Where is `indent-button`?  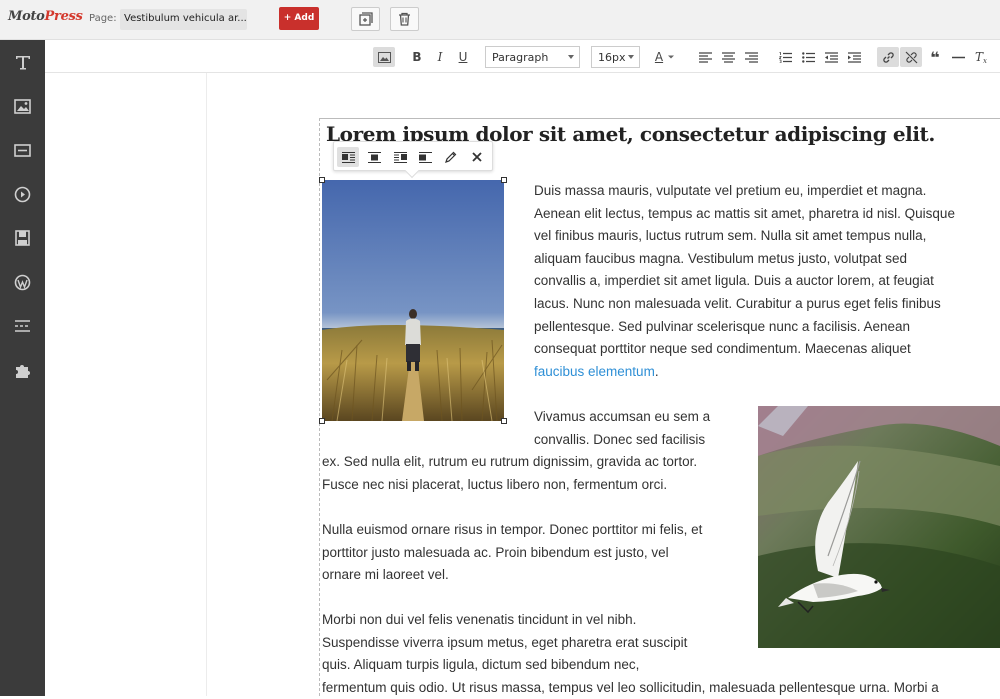
indent-button is located at coordinates (854, 57).